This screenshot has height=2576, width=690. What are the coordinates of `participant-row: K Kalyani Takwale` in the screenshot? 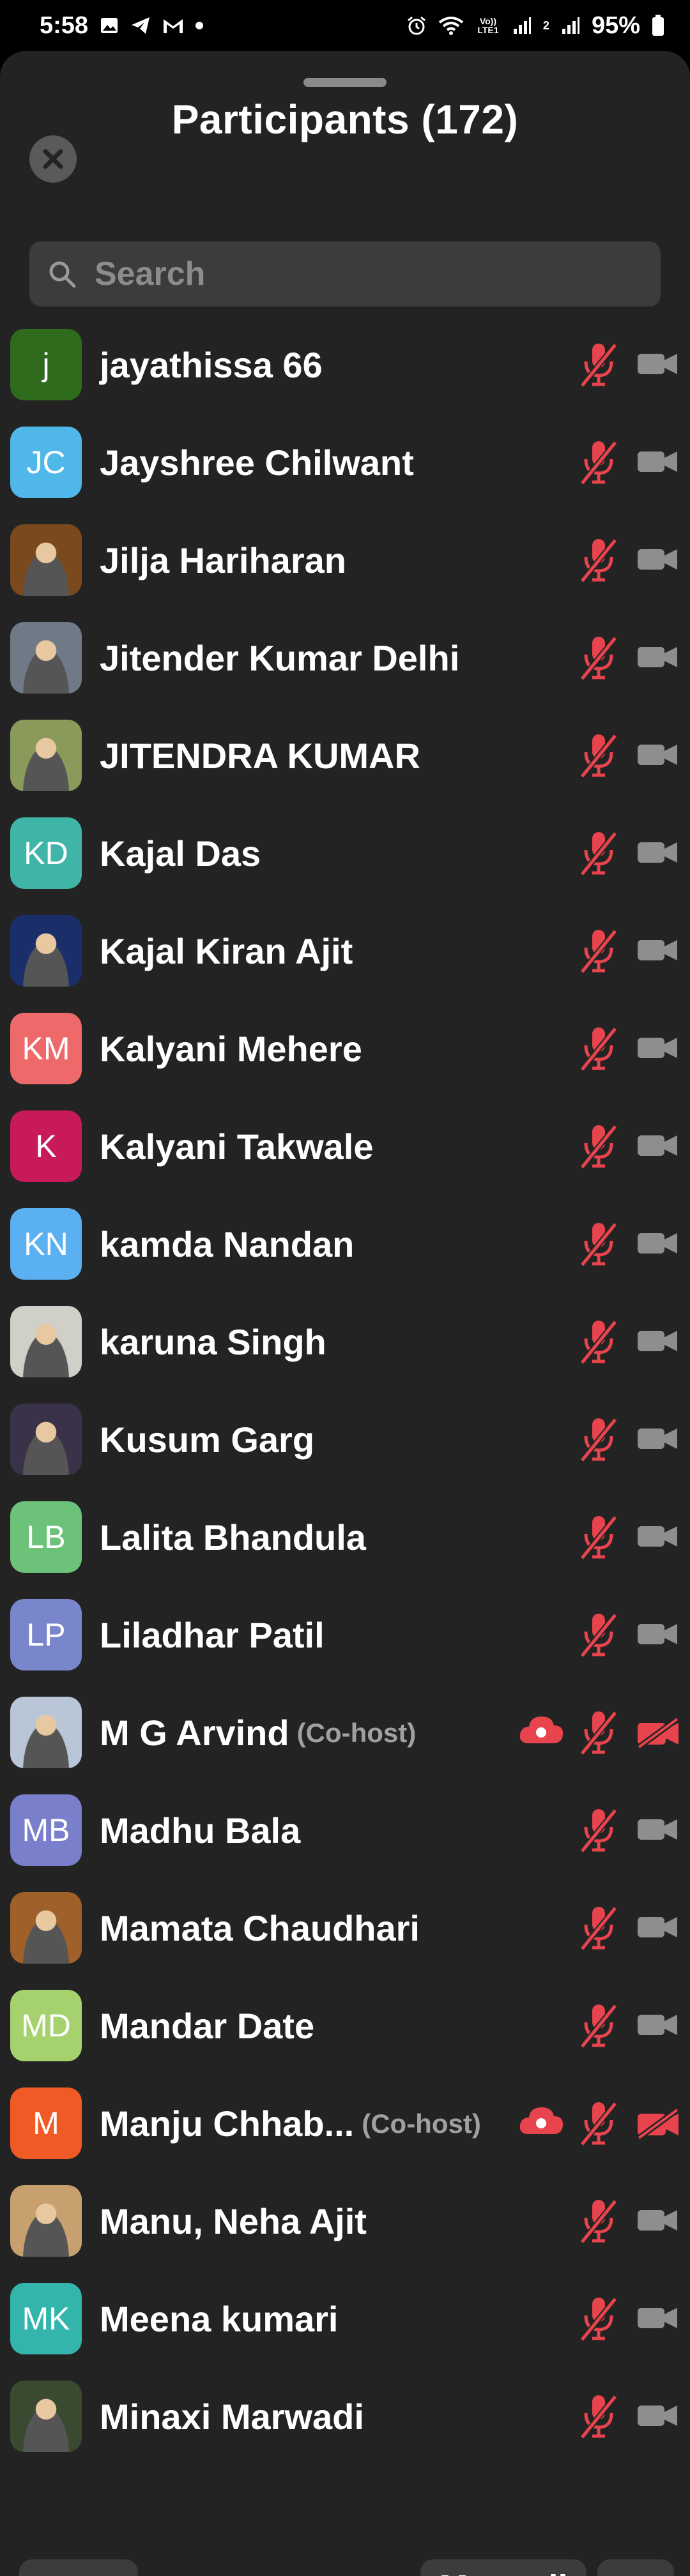 It's located at (345, 1150).